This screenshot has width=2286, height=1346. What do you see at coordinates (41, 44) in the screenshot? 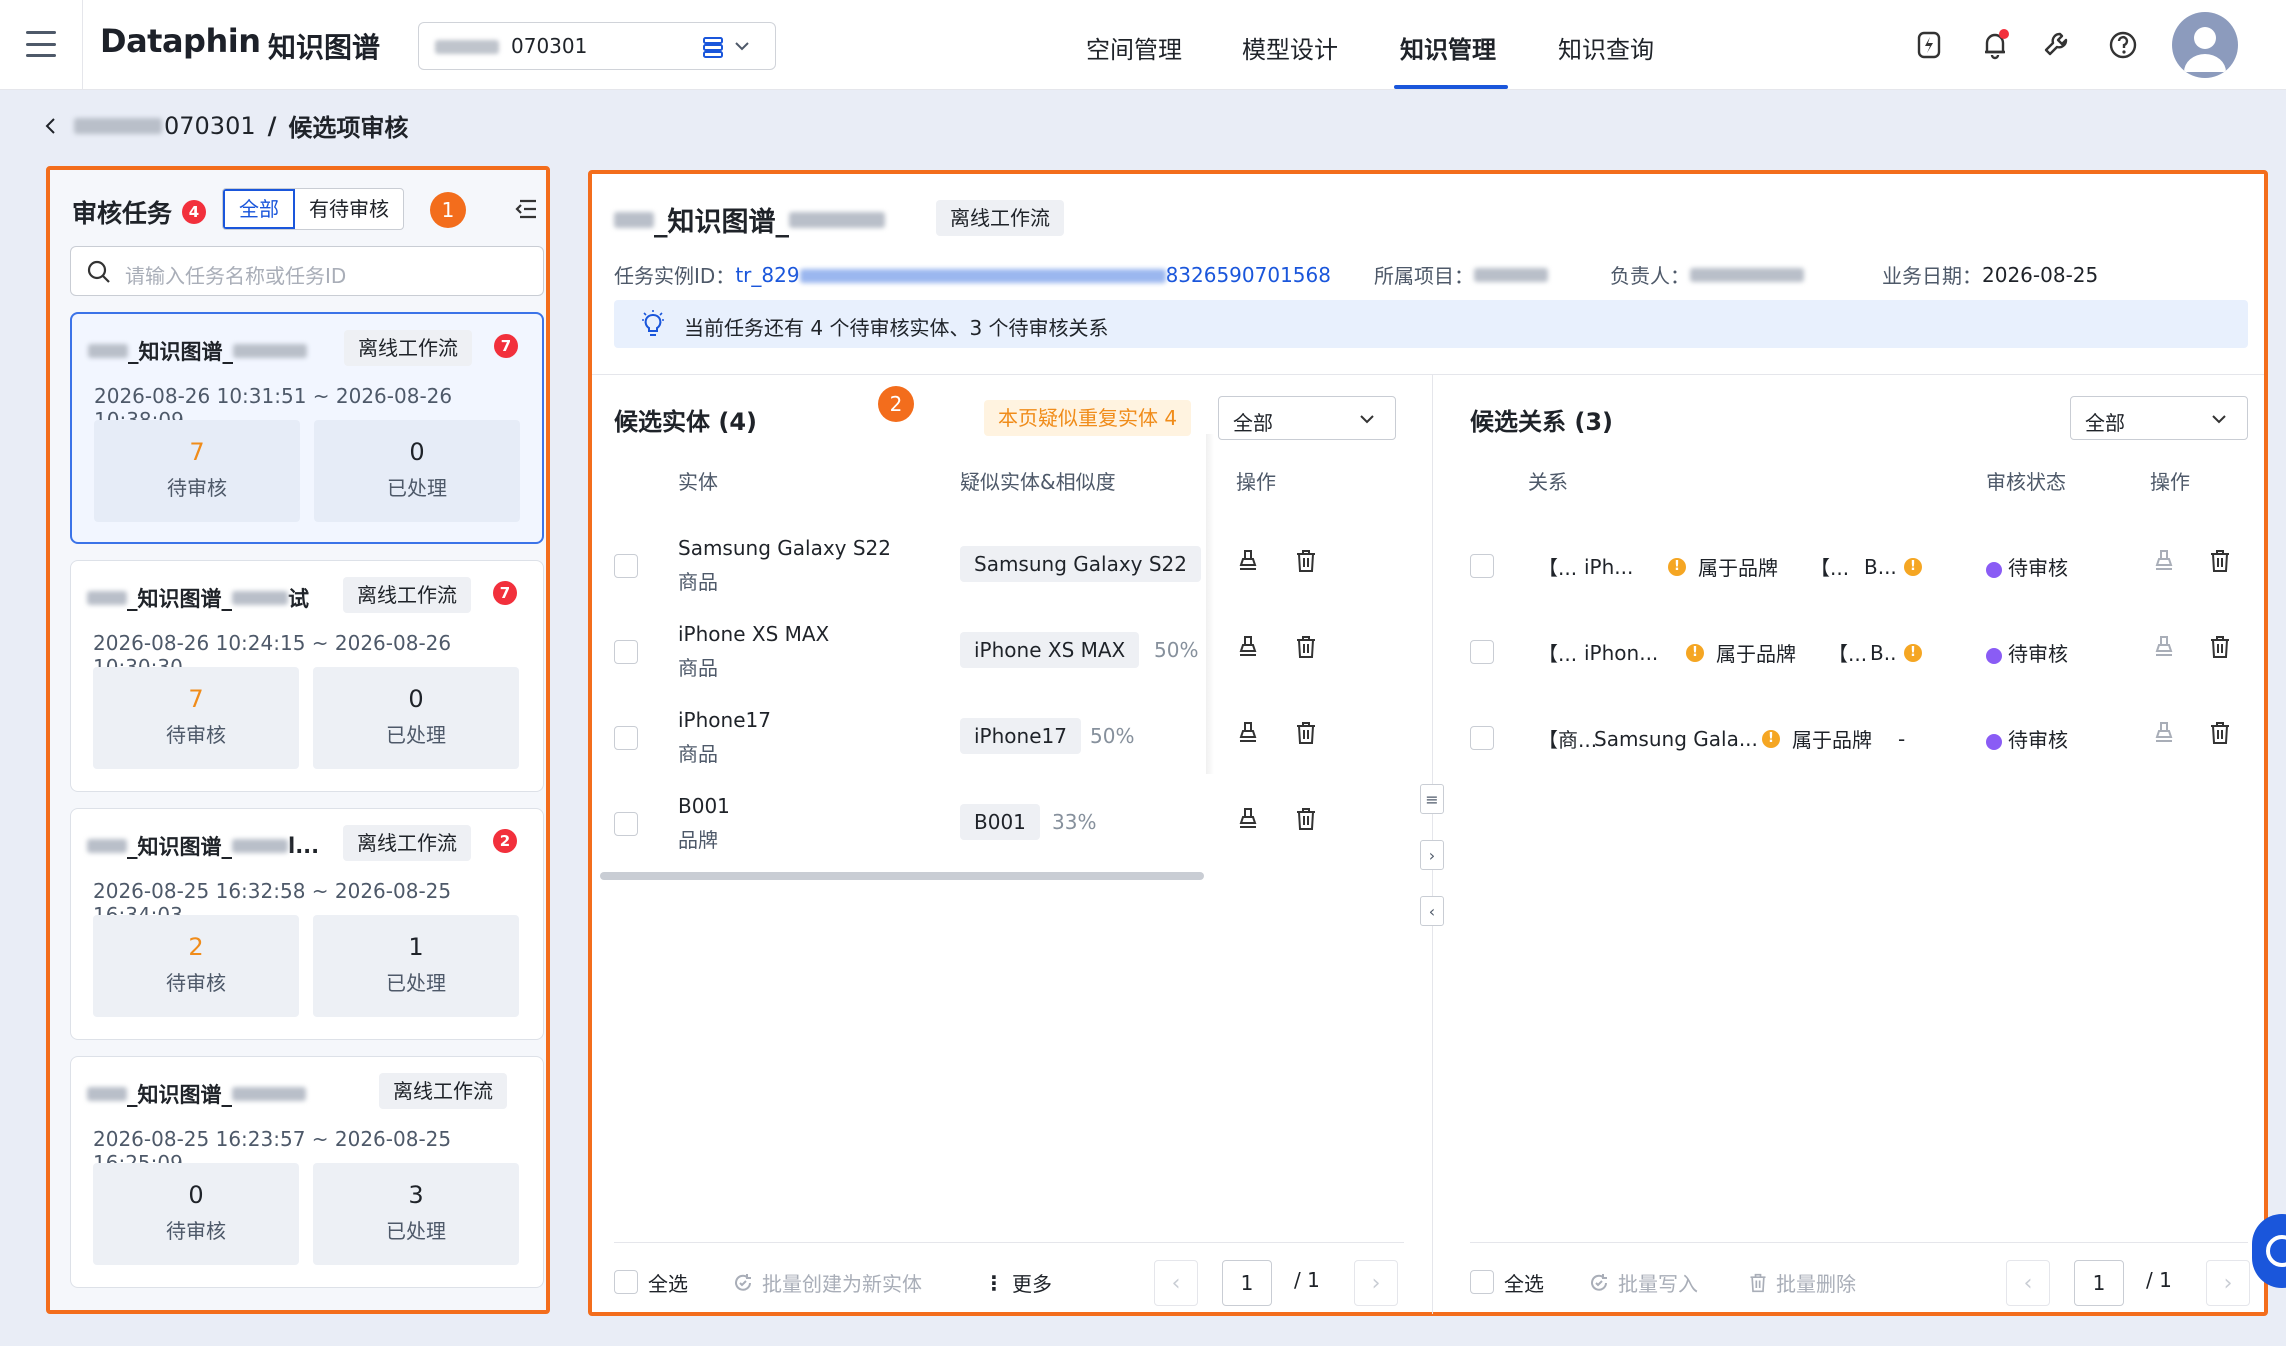
I see `menu-icon` at bounding box center [41, 44].